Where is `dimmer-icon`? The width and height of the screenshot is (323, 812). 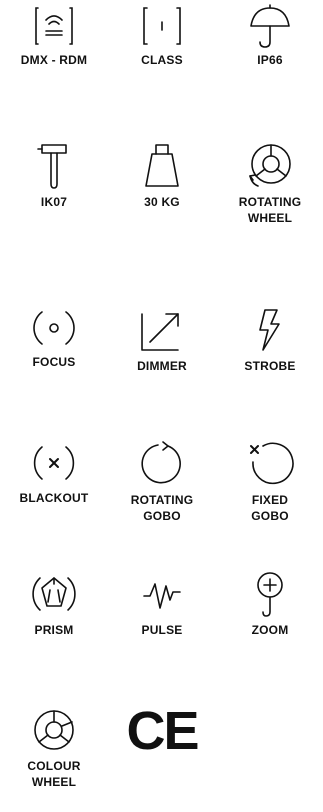
dimmer-icon is located at coordinates (162, 330).